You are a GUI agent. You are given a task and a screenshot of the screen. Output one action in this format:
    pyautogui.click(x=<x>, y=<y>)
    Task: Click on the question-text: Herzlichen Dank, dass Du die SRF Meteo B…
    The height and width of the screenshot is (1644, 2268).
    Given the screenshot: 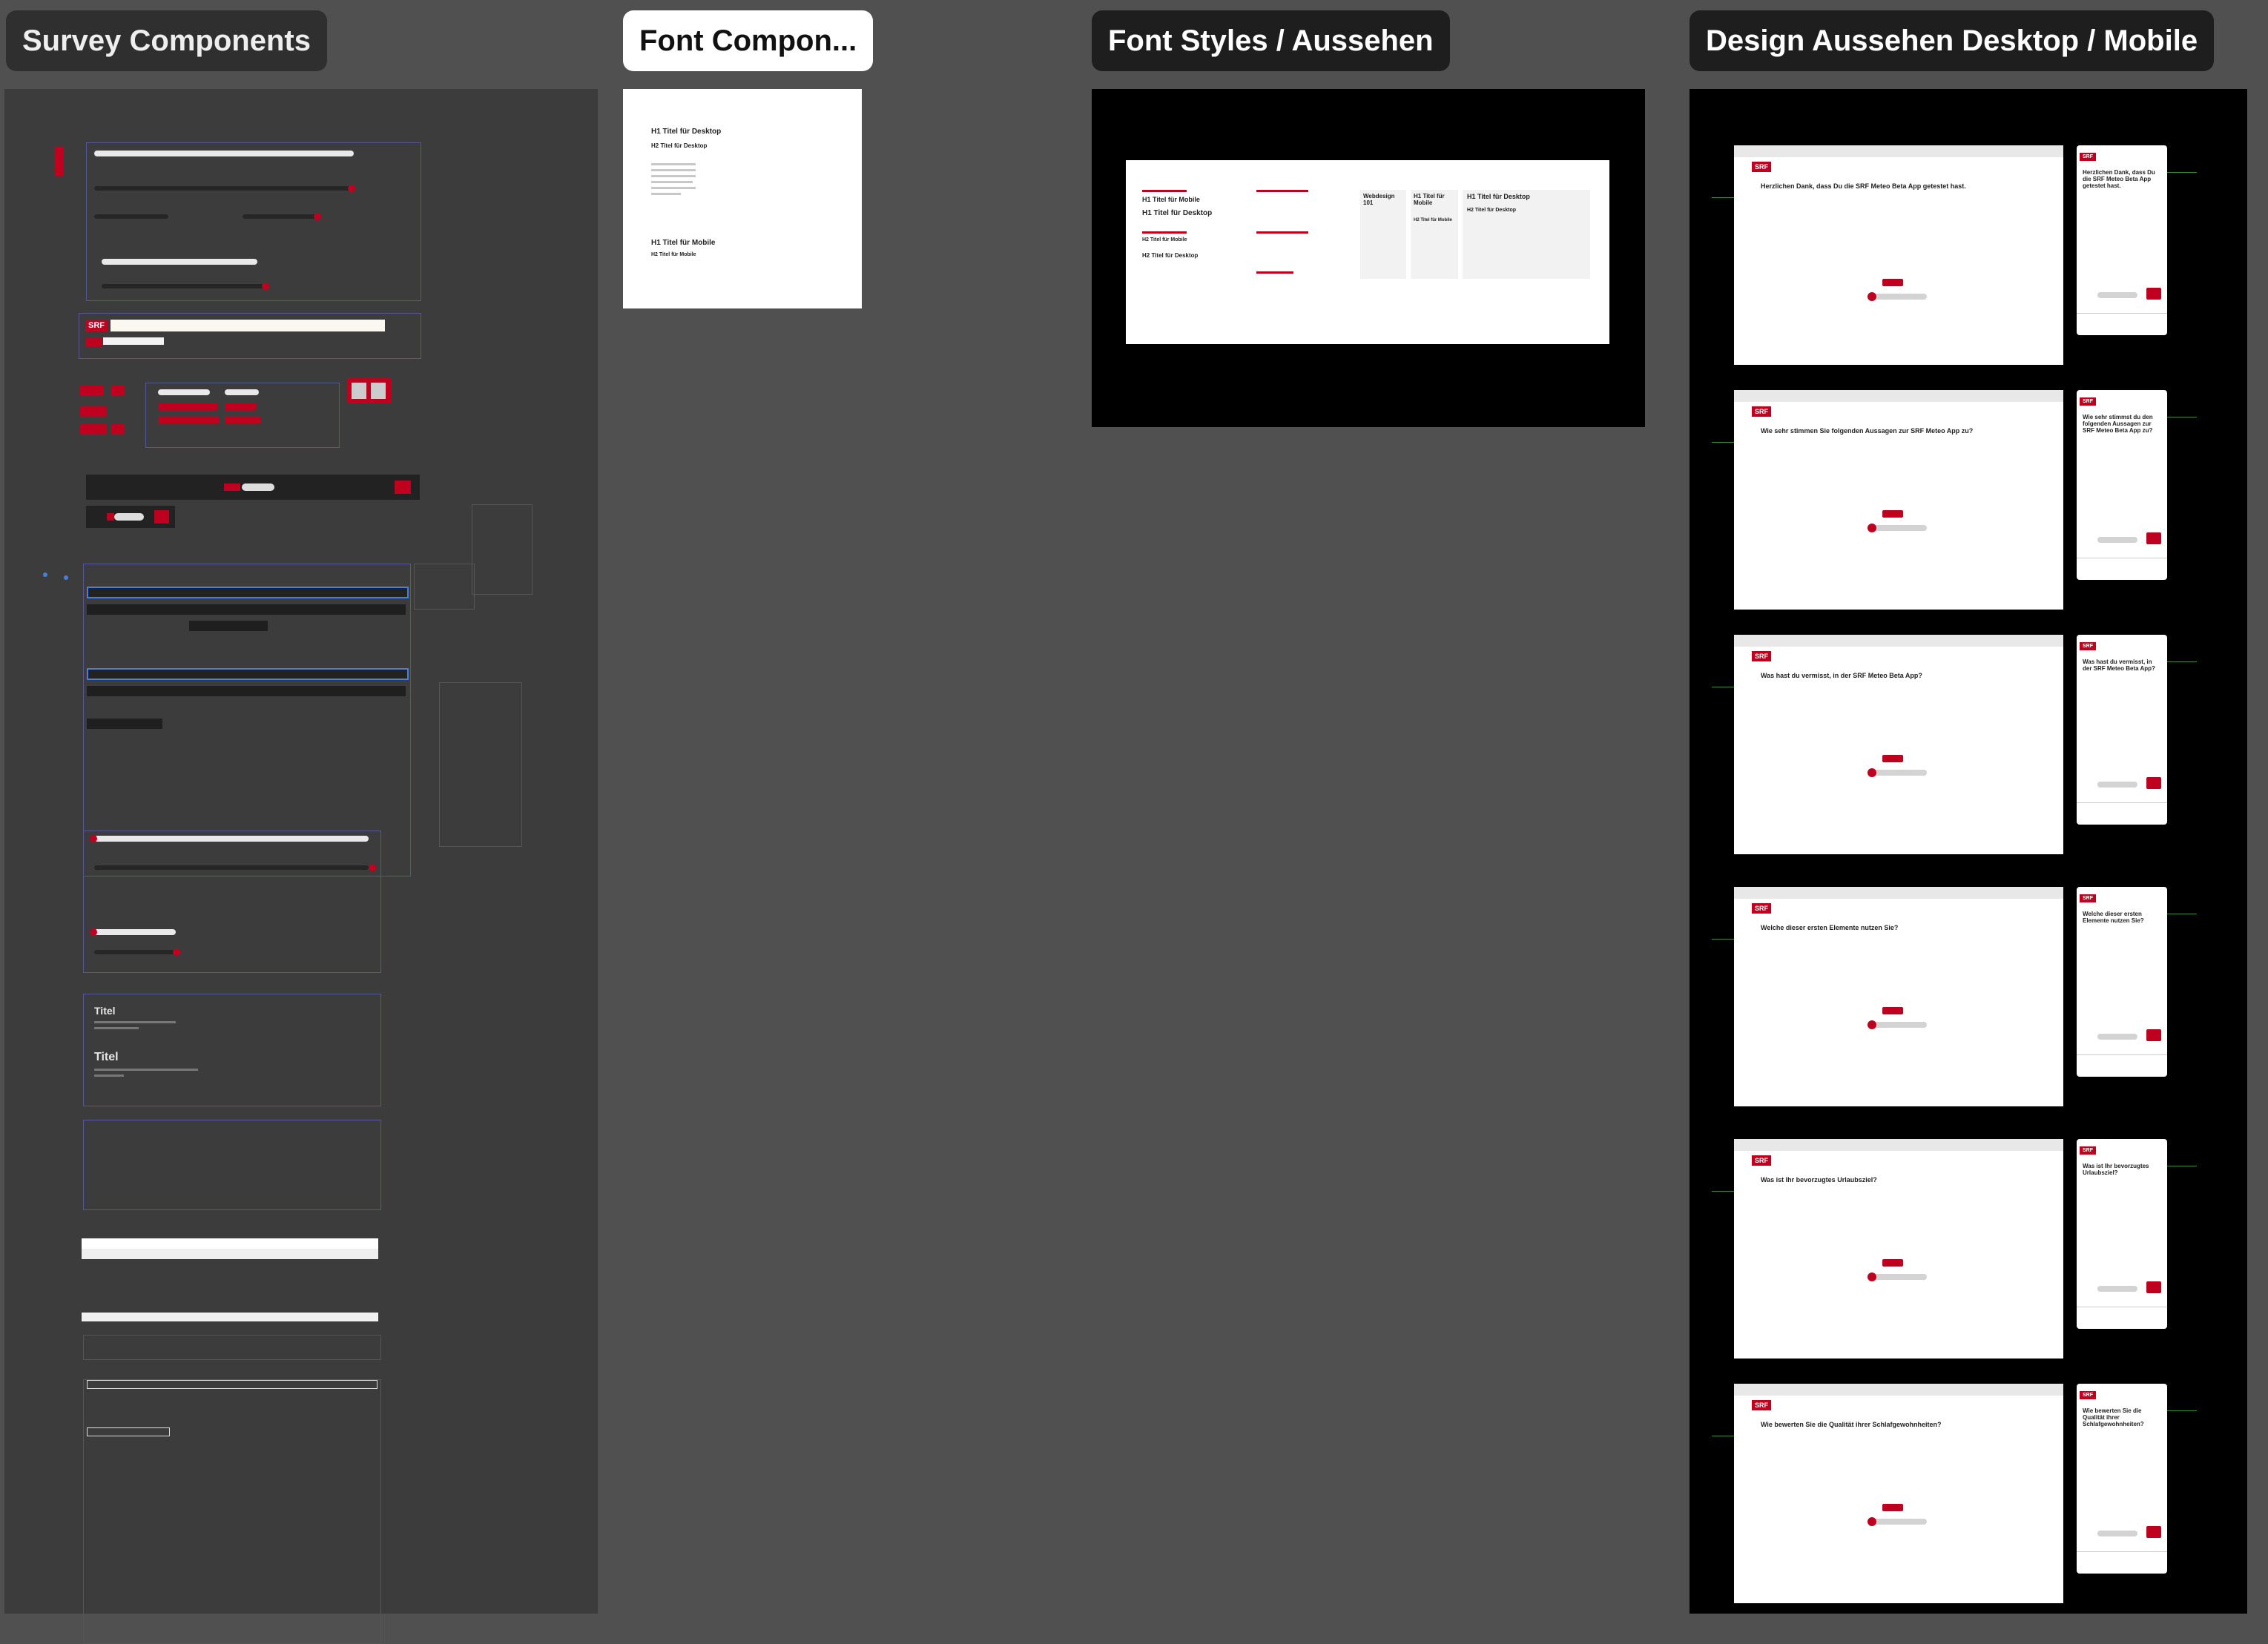 What is the action you would take?
    pyautogui.click(x=1864, y=186)
    